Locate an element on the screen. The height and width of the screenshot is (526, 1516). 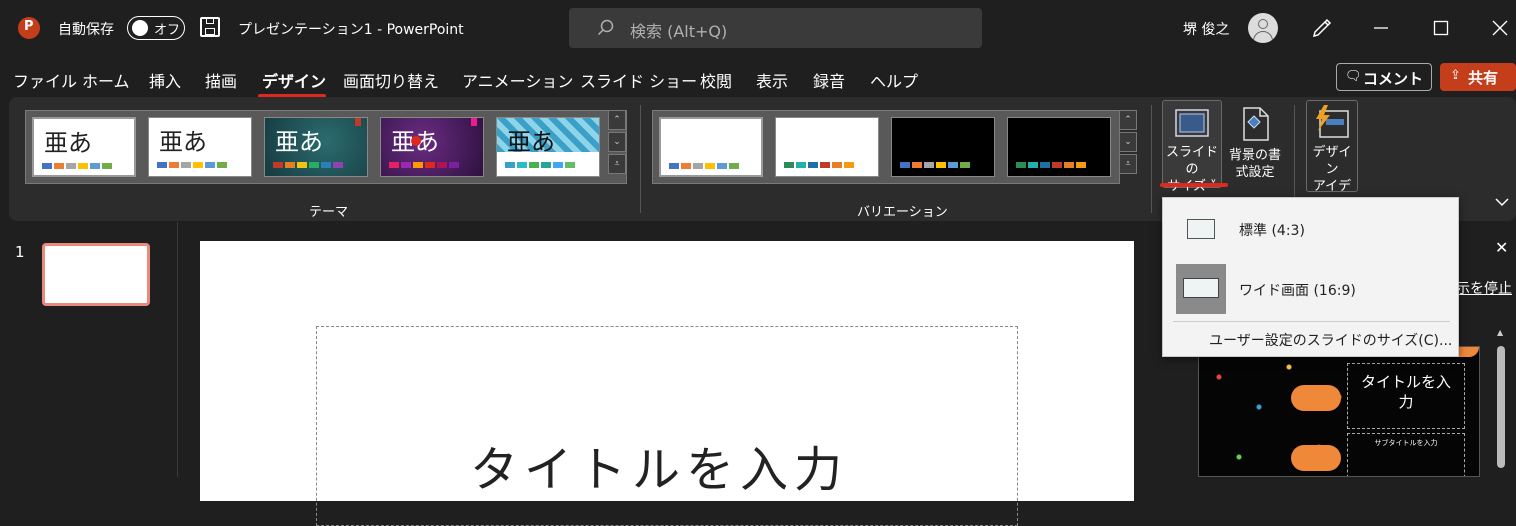
slide-size-icon is located at coordinates (1192, 123).